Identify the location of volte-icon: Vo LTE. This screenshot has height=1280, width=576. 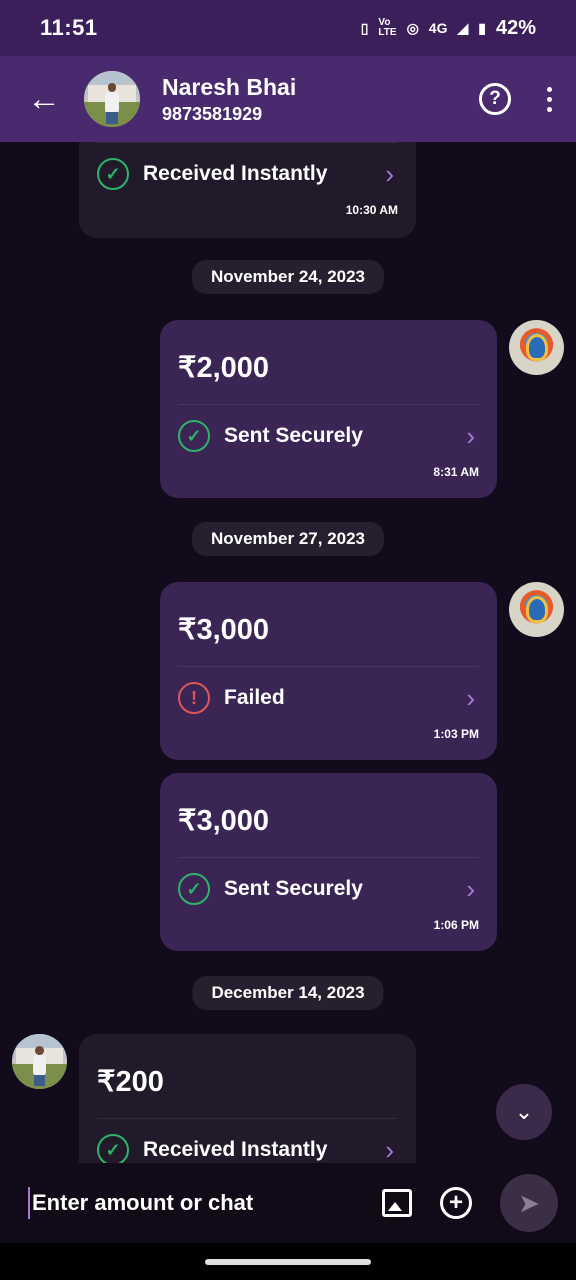
(387, 27).